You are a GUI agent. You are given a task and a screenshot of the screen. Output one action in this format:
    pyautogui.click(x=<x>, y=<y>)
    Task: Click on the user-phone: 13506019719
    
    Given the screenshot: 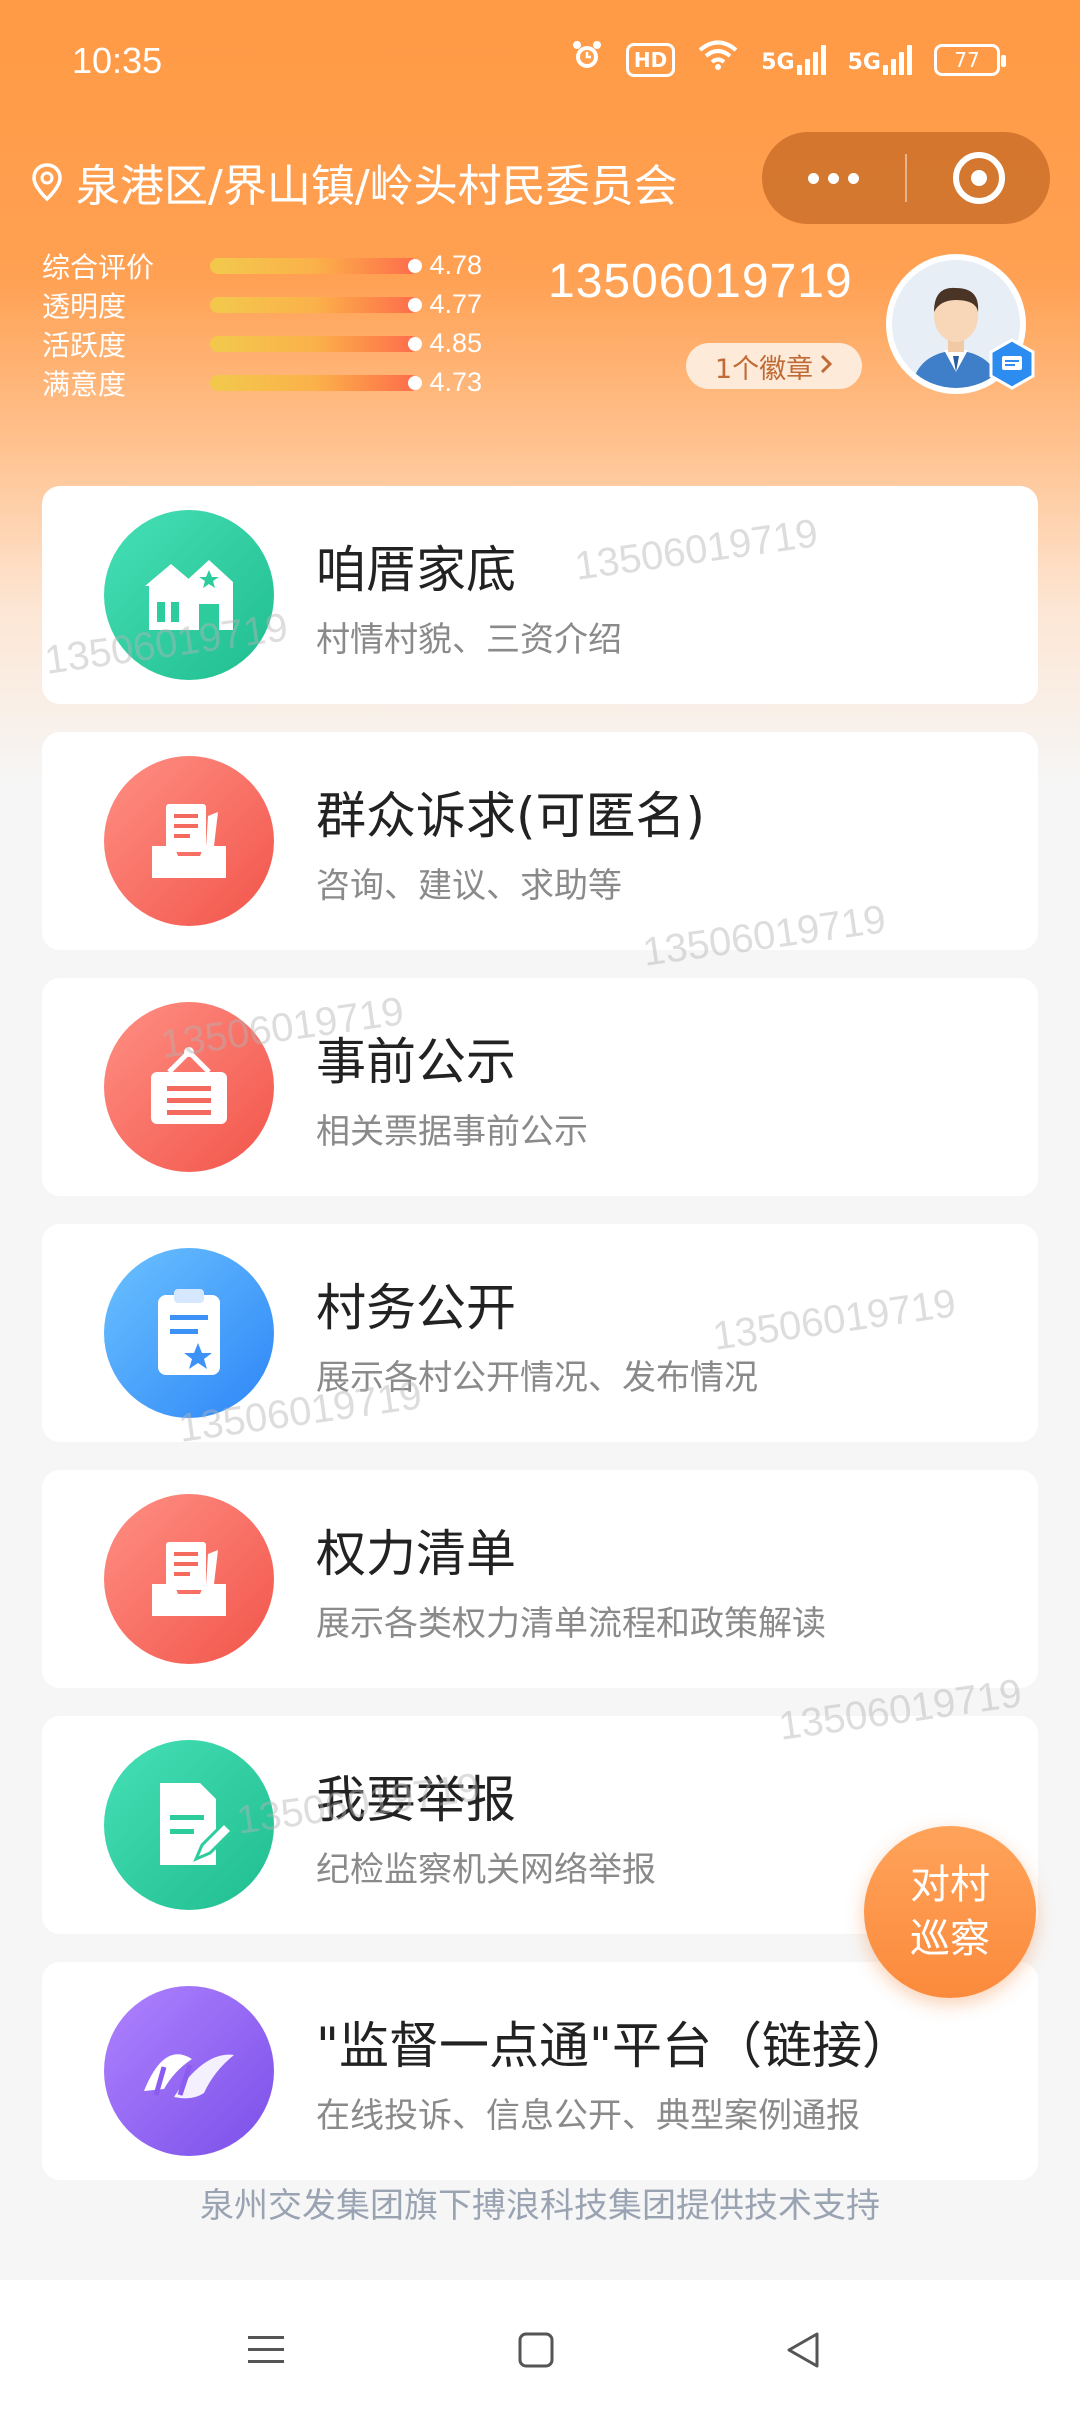 What is the action you would take?
    pyautogui.click(x=700, y=281)
    